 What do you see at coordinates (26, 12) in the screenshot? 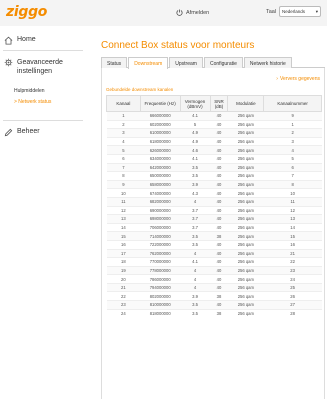
I see `ziggo-logo: ziggo` at bounding box center [26, 12].